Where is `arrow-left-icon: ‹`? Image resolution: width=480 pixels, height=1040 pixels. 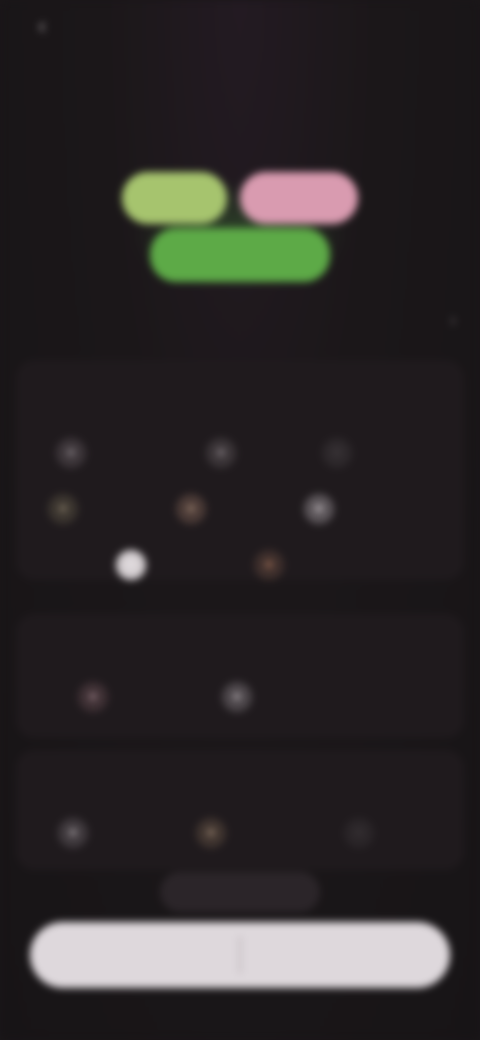 arrow-left-icon: ‹ is located at coordinates (42, 25).